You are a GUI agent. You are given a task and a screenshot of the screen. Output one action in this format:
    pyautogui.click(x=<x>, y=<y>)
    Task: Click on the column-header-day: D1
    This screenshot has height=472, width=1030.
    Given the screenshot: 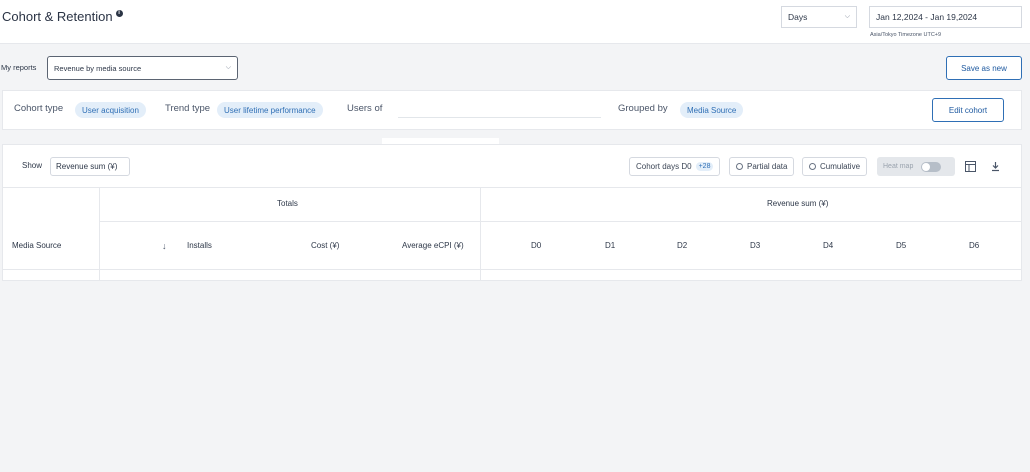 What is the action you would take?
    pyautogui.click(x=610, y=245)
    